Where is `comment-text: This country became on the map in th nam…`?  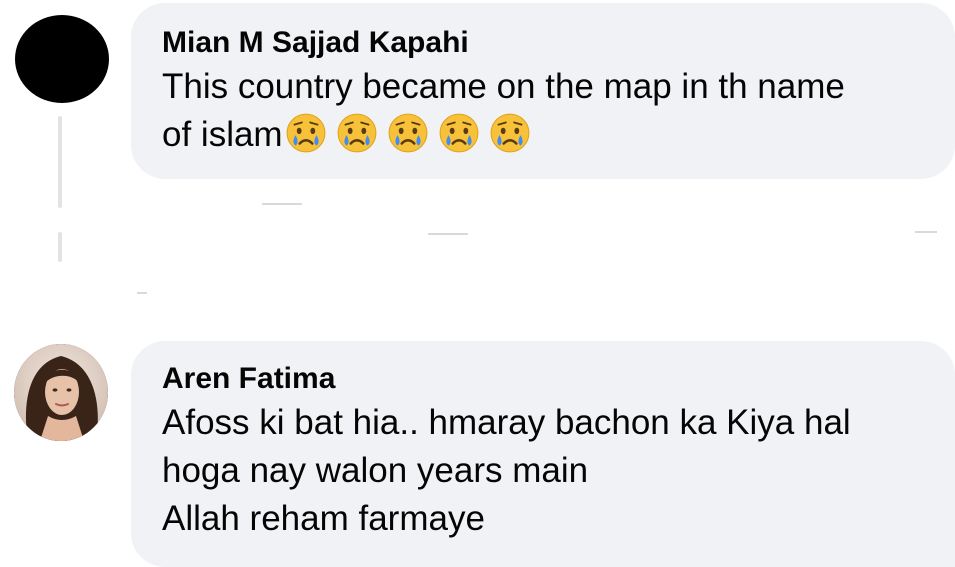
comment-text: This country became on the map in th nam… is located at coordinates (558, 111).